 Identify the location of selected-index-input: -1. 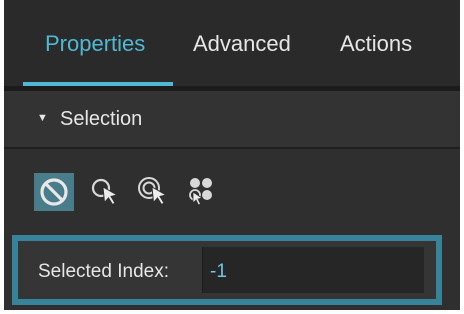
(313, 270).